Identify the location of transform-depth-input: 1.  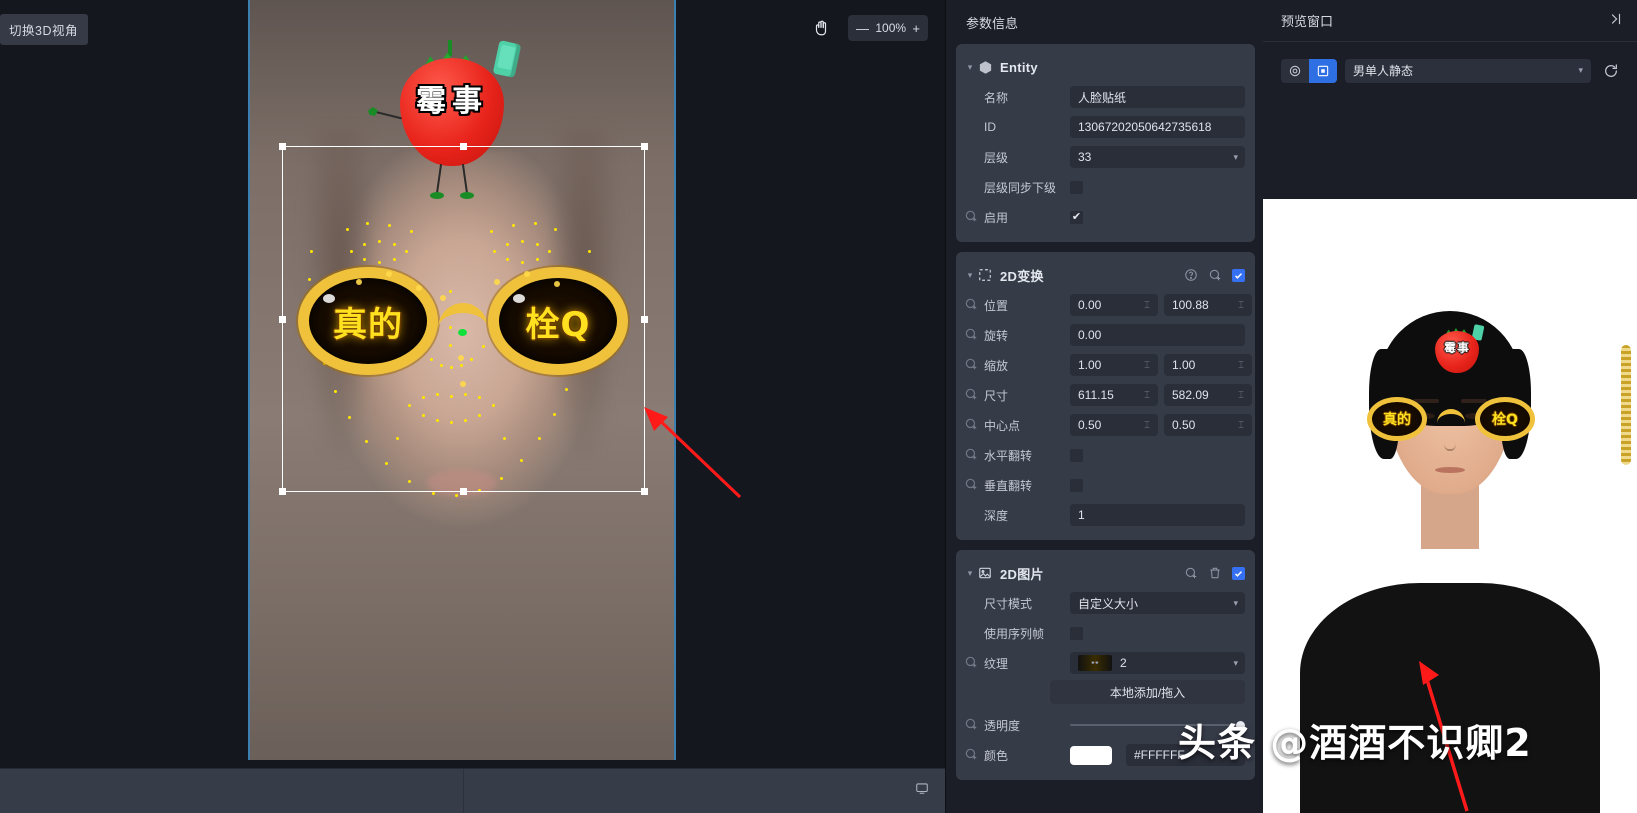
(1157, 515).